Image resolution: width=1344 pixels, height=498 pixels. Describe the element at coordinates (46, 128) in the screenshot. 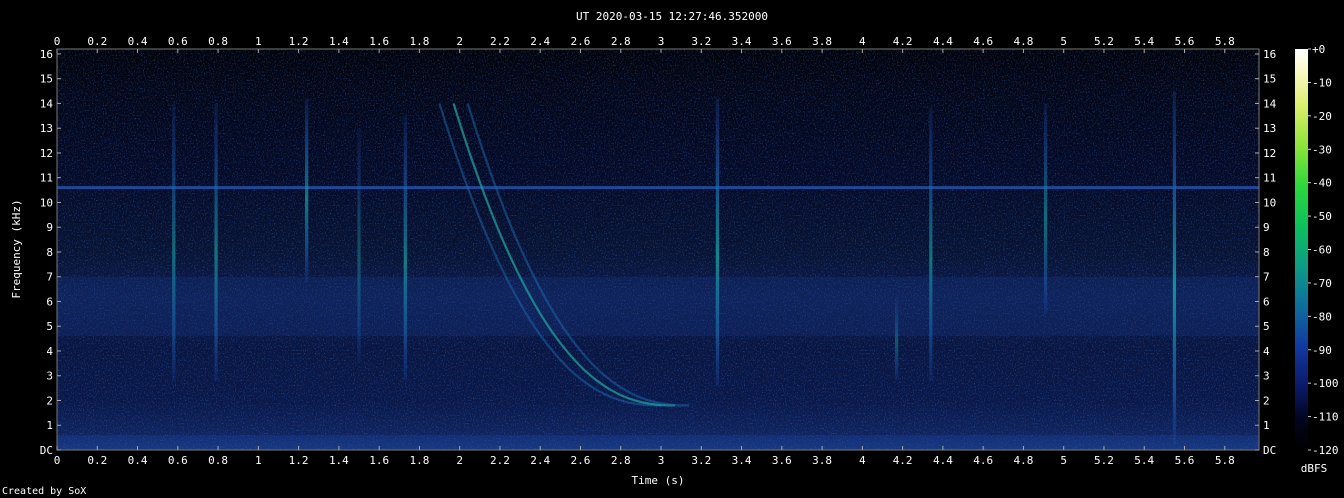

I see `y-tick-label-left: 13` at that location.